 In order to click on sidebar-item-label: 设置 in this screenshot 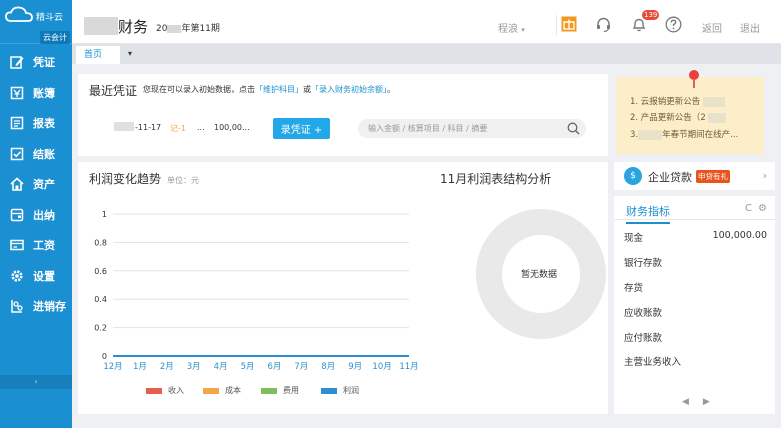, I will do `click(44, 276)`.